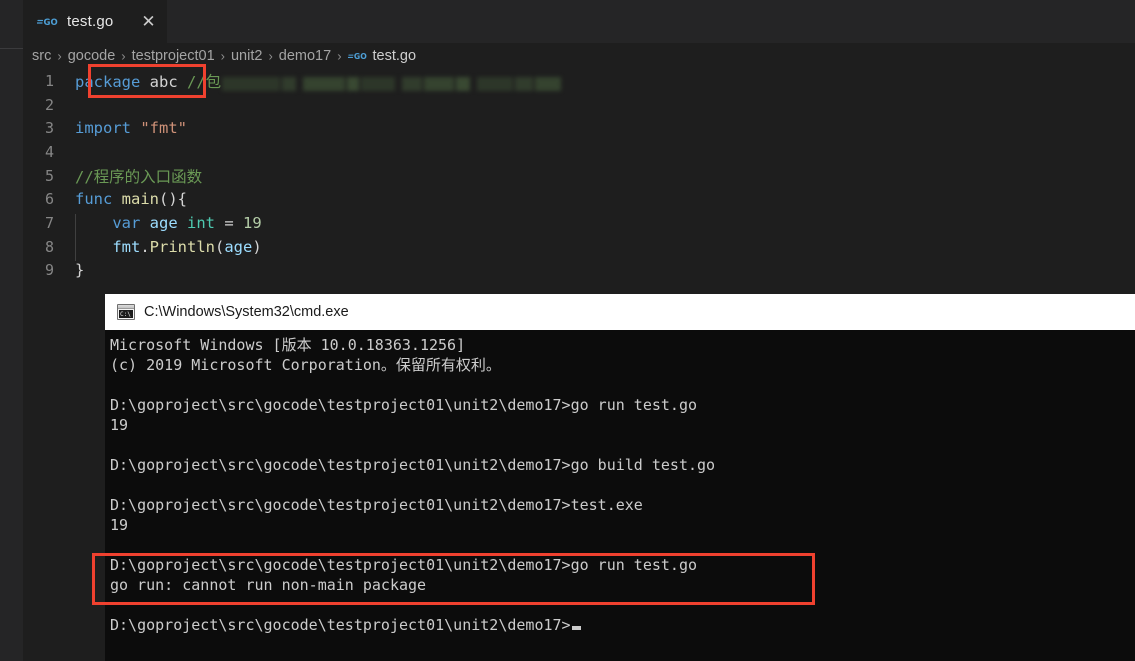 Image resolution: width=1135 pixels, height=661 pixels. Describe the element at coordinates (579, 128) in the screenshot. I see `code-line: 3 import "fmt"` at that location.